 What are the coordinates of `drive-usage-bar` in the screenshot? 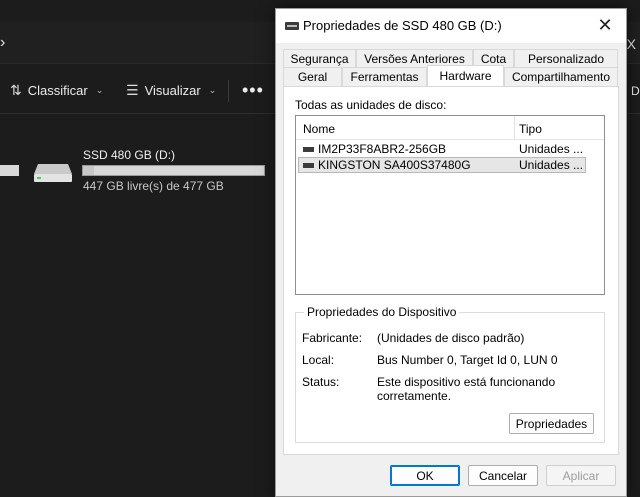 It's located at (173, 170).